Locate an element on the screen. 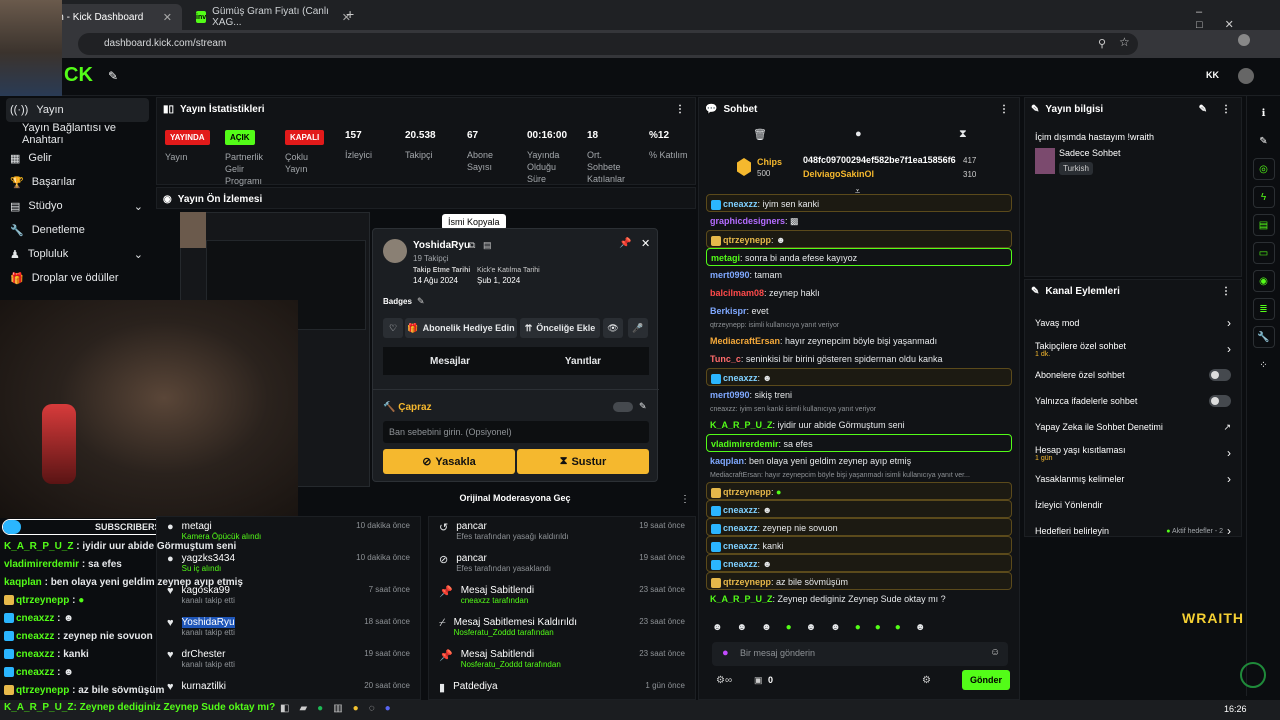 The image size is (1280, 720). taskbar-apps: ◧ ▰ ● ▥ ● ◌ ● is located at coordinates (335, 708).